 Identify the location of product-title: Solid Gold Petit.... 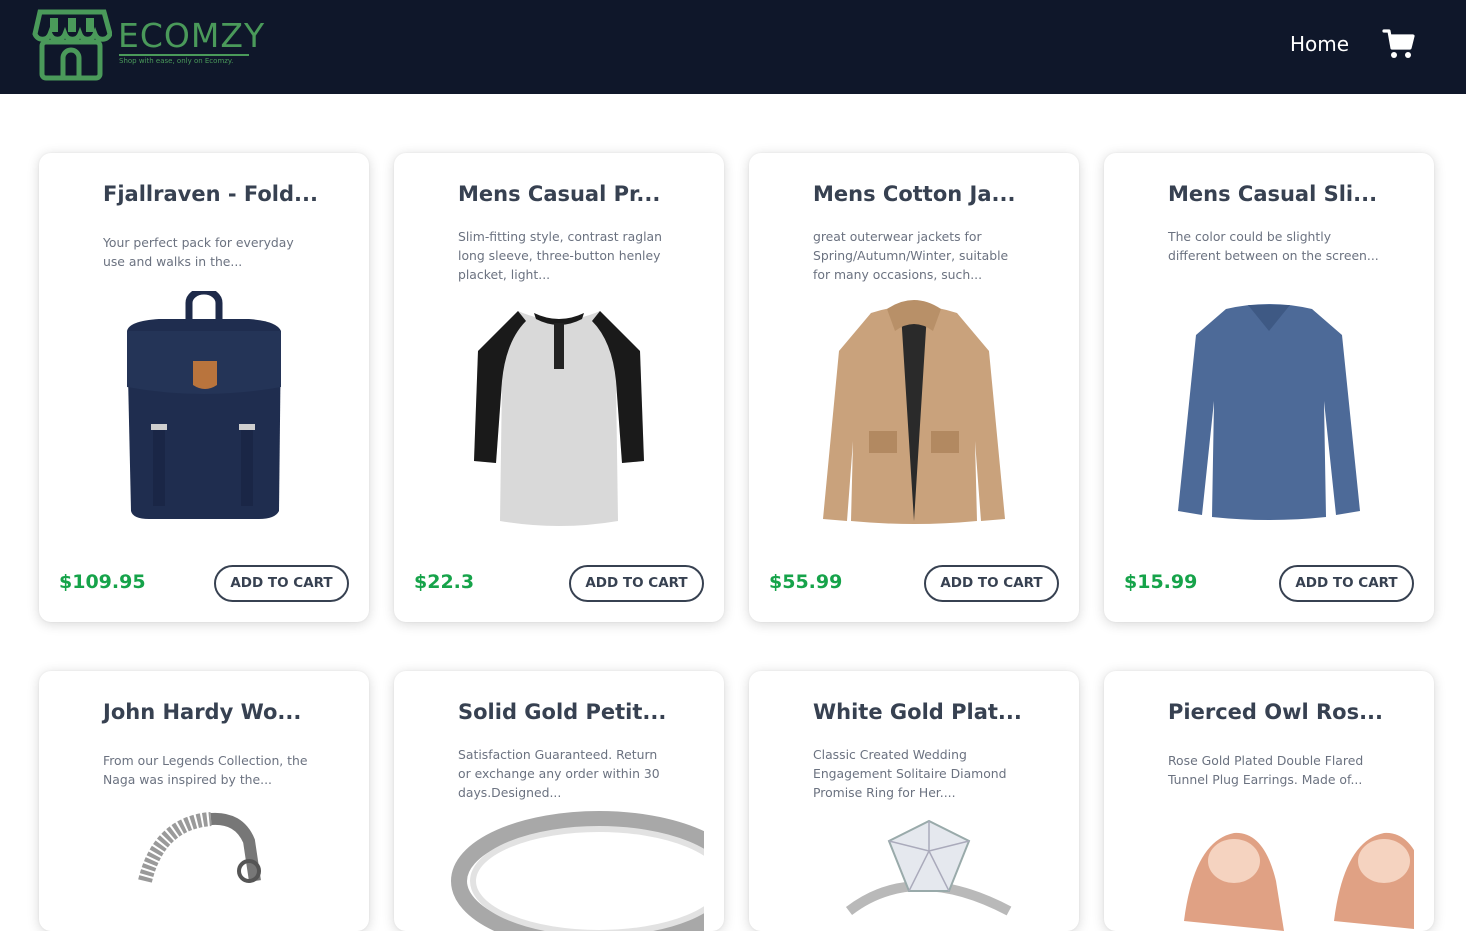
(562, 712).